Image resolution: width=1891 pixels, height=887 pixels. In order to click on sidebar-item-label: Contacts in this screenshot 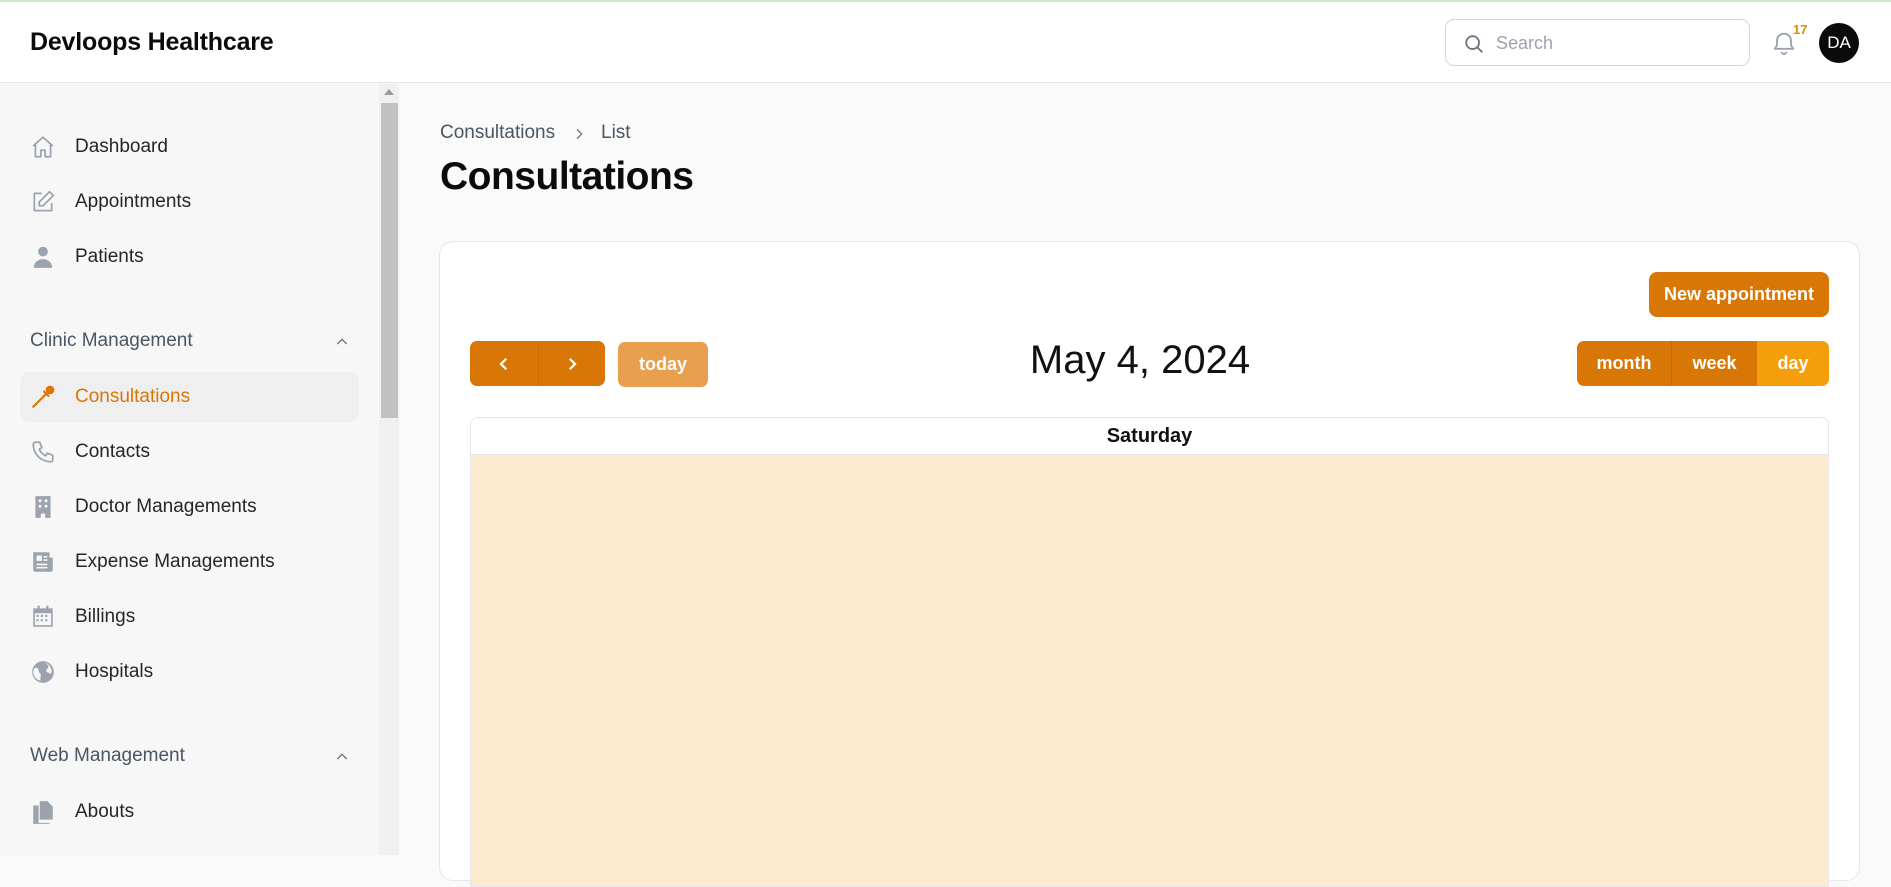, I will do `click(112, 451)`.